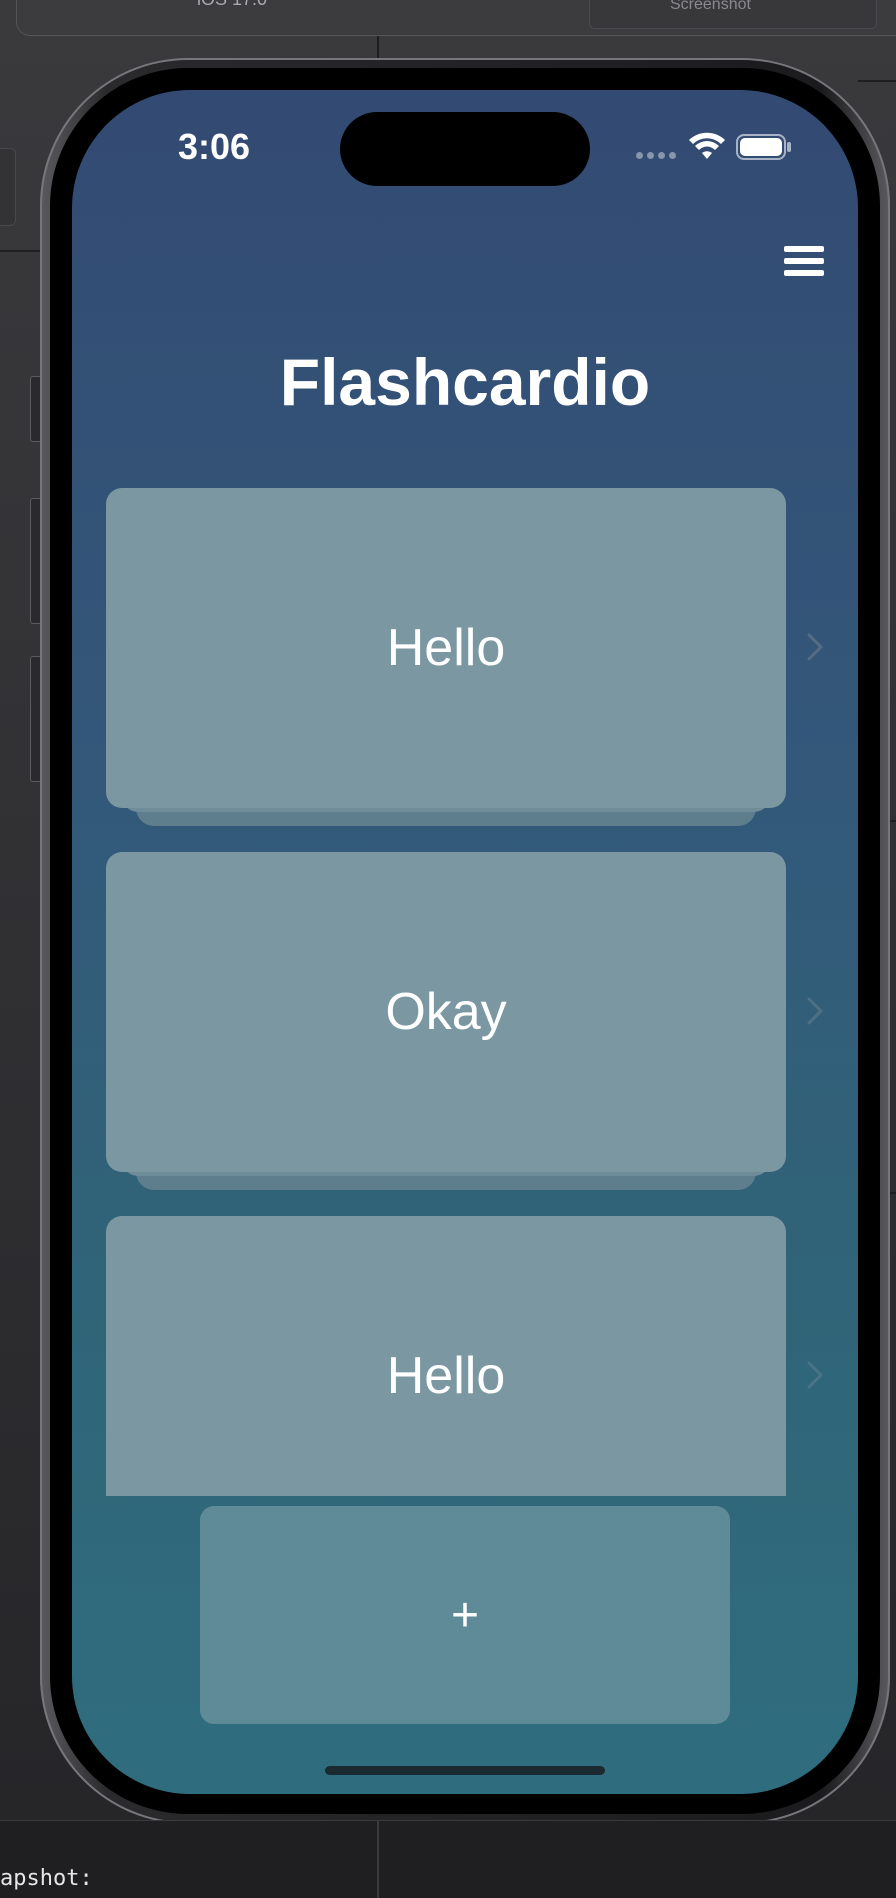 The height and width of the screenshot is (1898, 896). Describe the element at coordinates (465, 1770) in the screenshot. I see `home-indicator` at that location.